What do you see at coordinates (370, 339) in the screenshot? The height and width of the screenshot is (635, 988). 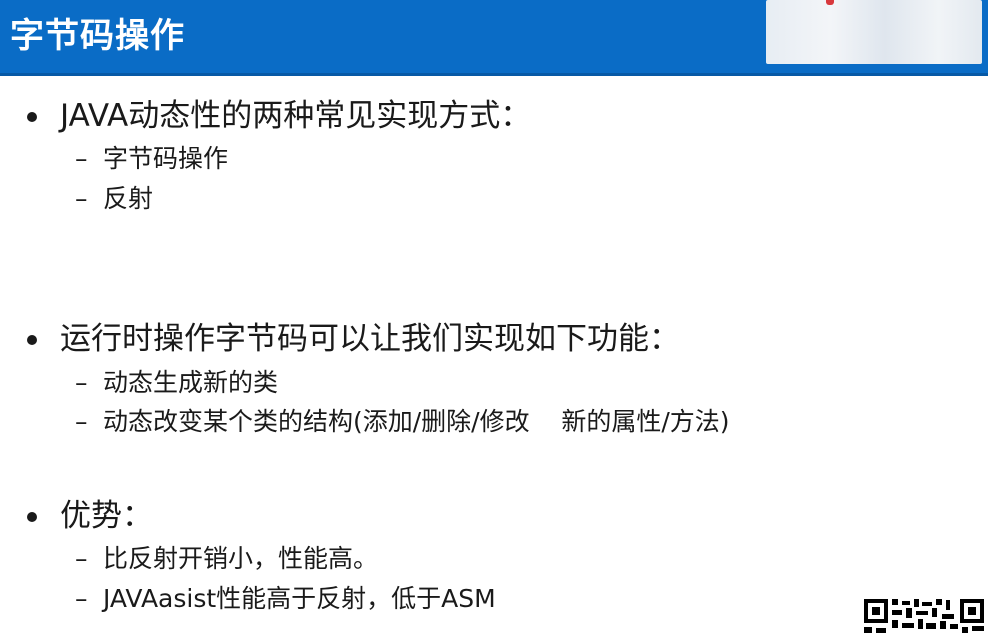 I see `section-heading-2: 运行时操作字节码可以让我们实现如下功能：` at bounding box center [370, 339].